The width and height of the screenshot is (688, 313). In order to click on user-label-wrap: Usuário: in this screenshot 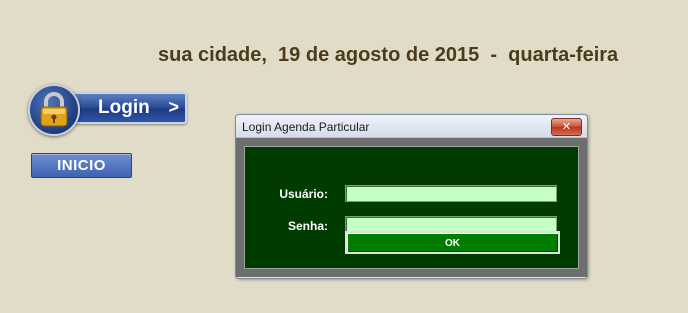, I will do `click(286, 195)`.